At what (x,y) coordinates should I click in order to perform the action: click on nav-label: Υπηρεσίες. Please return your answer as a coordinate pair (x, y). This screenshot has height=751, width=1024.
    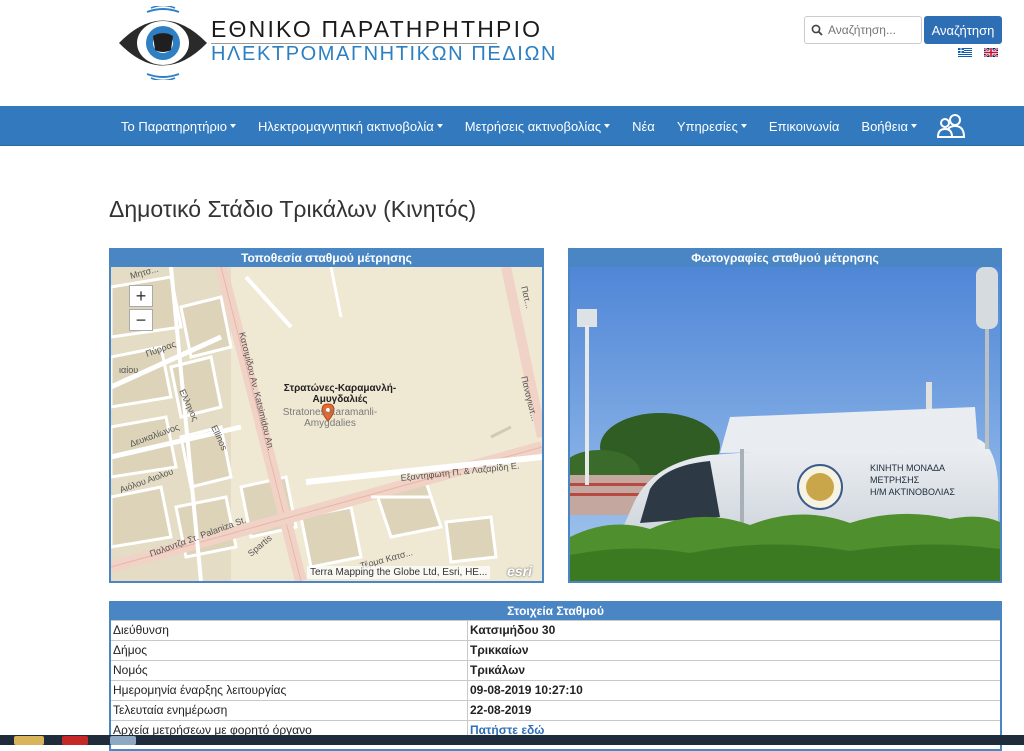
    Looking at the image, I should click on (707, 126).